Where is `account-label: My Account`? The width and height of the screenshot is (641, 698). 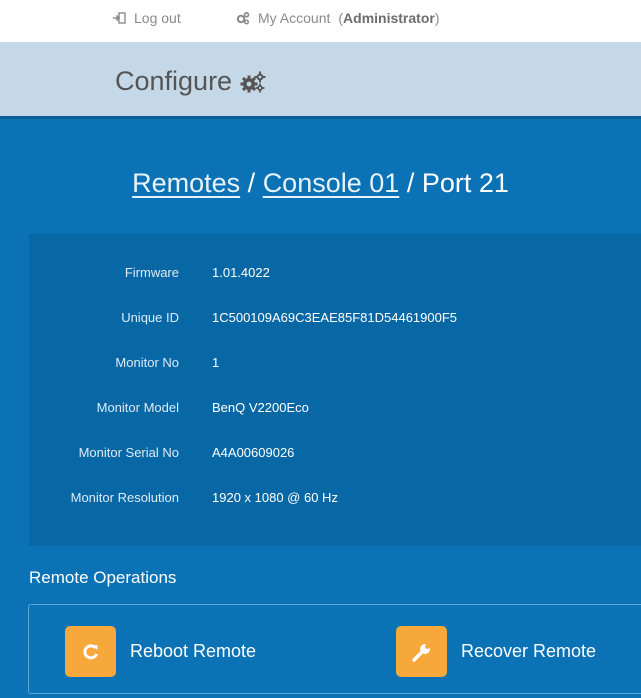
account-label: My Account is located at coordinates (294, 18).